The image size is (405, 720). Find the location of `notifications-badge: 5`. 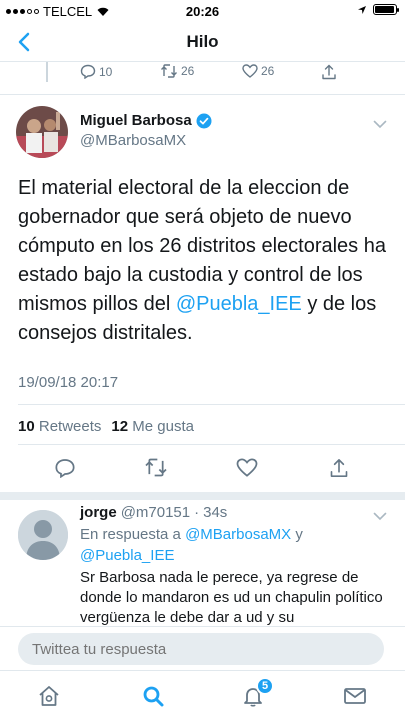

notifications-badge: 5 is located at coordinates (265, 686).